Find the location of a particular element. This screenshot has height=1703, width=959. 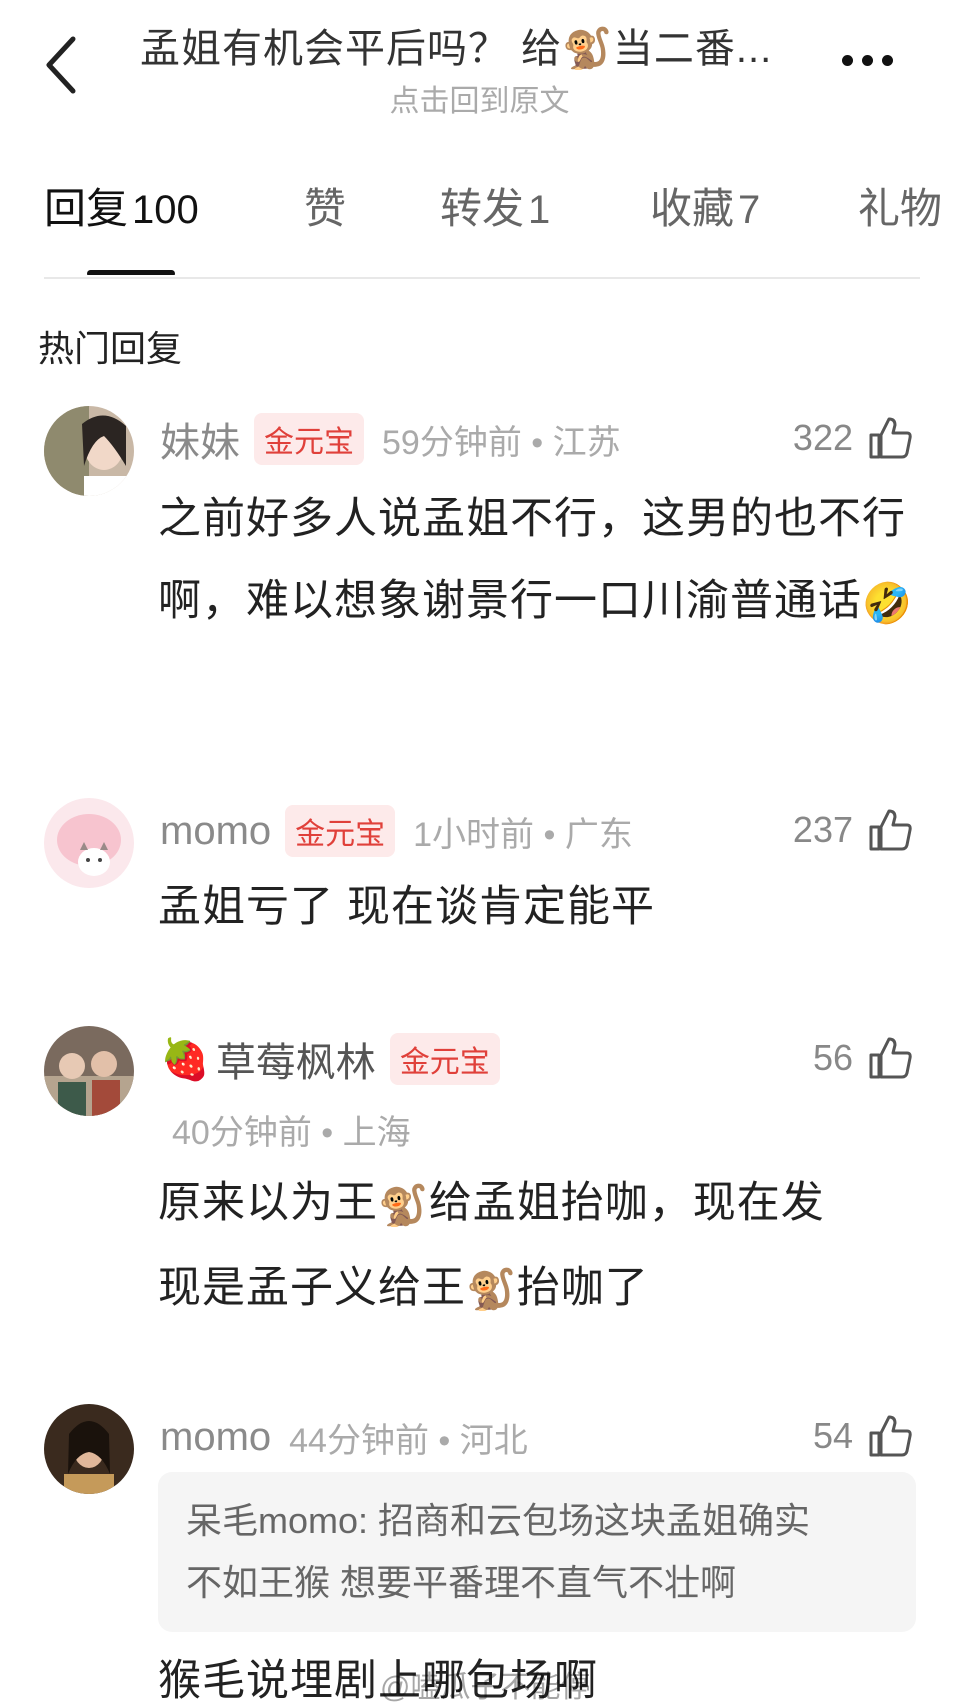

tab-label: 收藏 is located at coordinates (692, 208).